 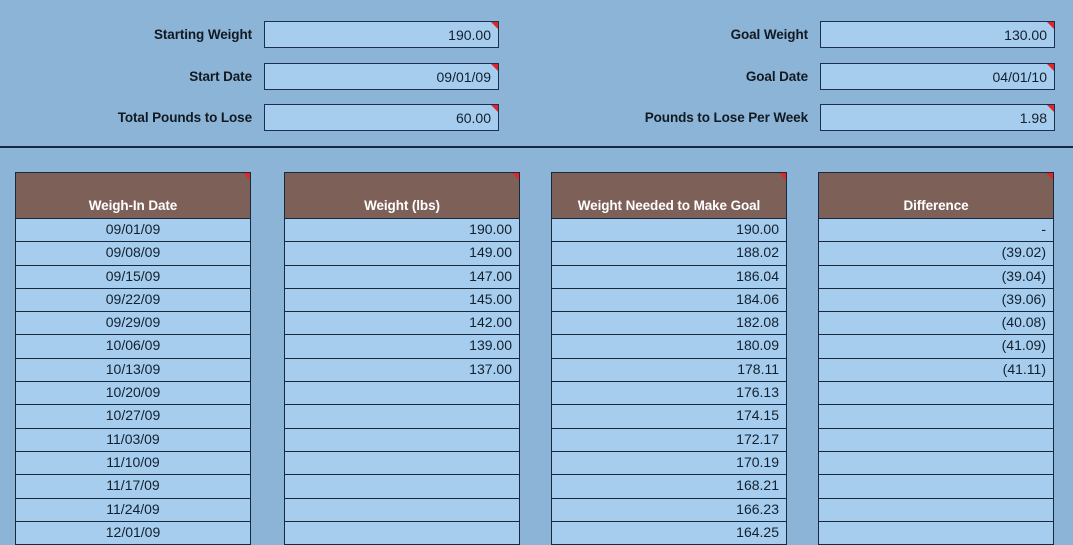 I want to click on cell-weigh-in-date: 11/10/09, so click(x=133, y=463).